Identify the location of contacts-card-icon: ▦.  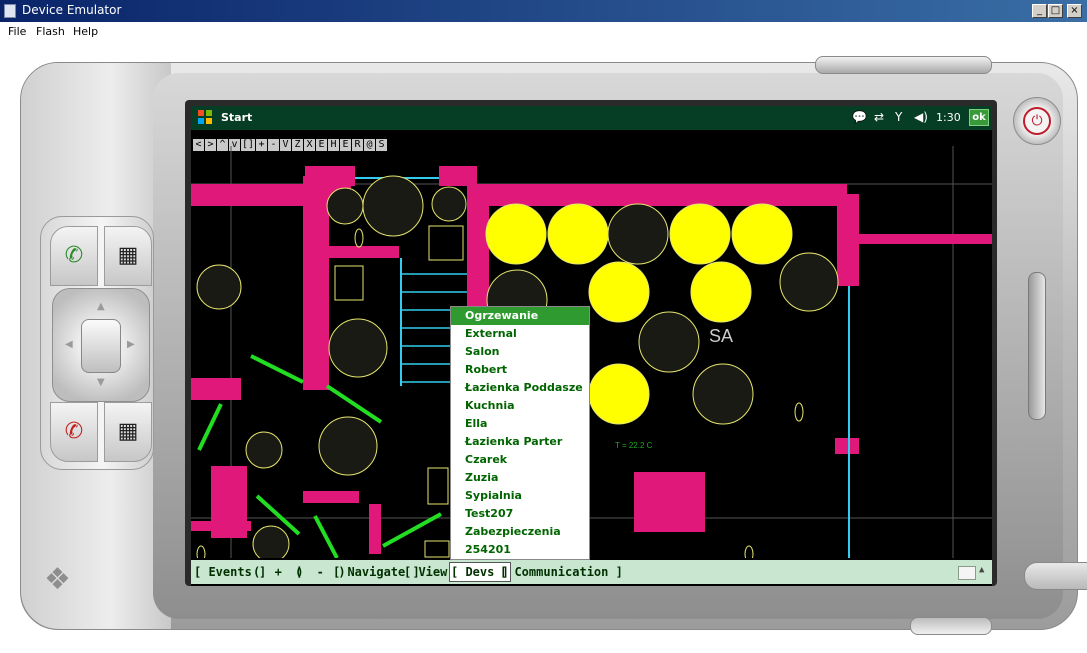
(128, 255).